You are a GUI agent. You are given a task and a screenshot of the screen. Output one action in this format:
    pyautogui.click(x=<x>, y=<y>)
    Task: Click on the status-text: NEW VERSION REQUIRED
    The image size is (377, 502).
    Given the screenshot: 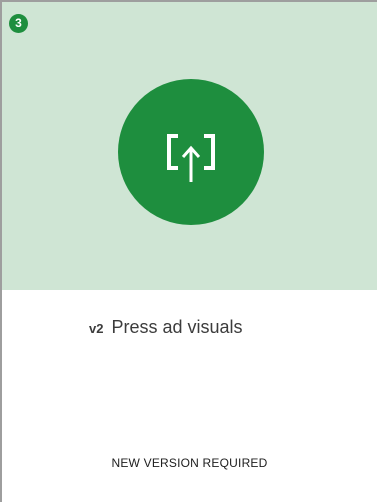 What is the action you would take?
    pyautogui.click(x=189, y=463)
    